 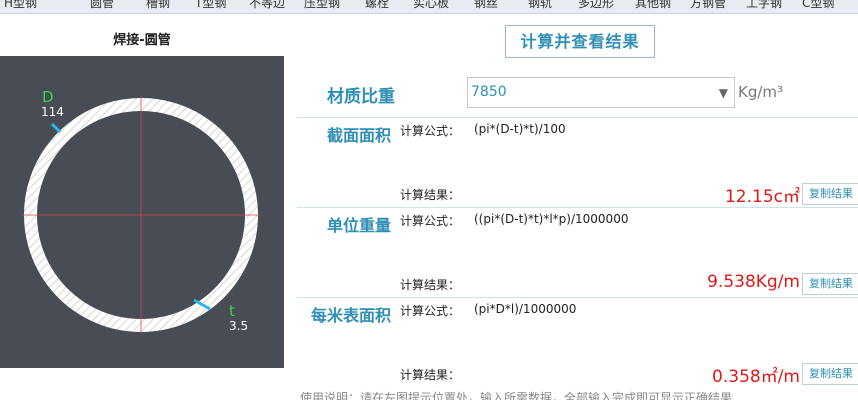 What do you see at coordinates (102, 5) in the screenshot?
I see `tab-round-tube: 圆管` at bounding box center [102, 5].